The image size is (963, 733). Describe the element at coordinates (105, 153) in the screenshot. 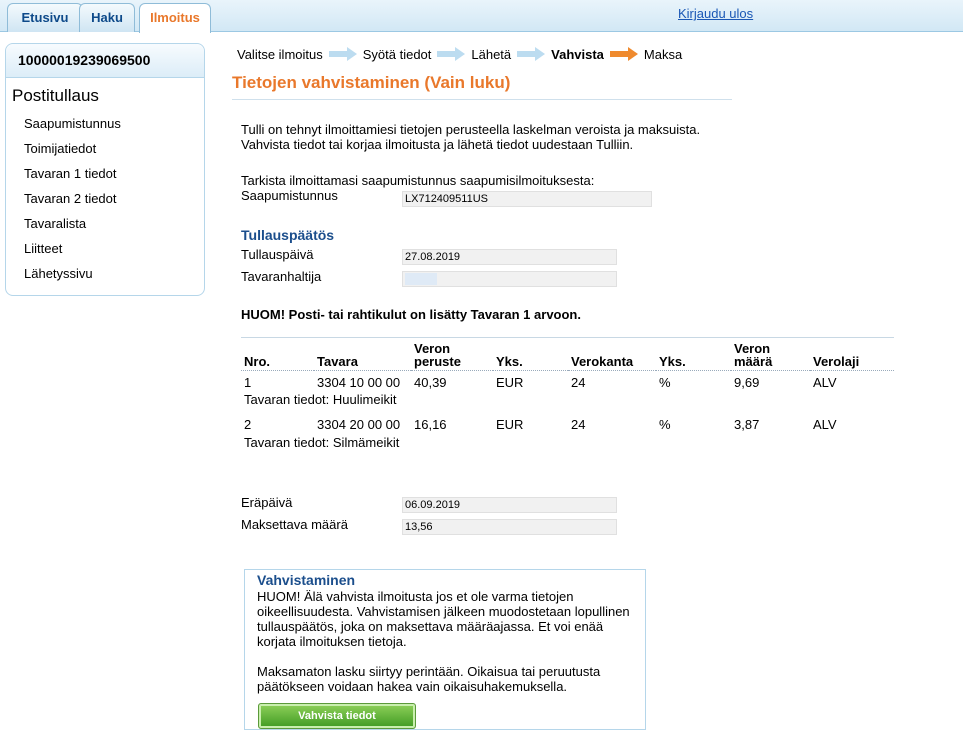

I see `sidebar-item-toimijatiedot: Toimijatiedot` at that location.